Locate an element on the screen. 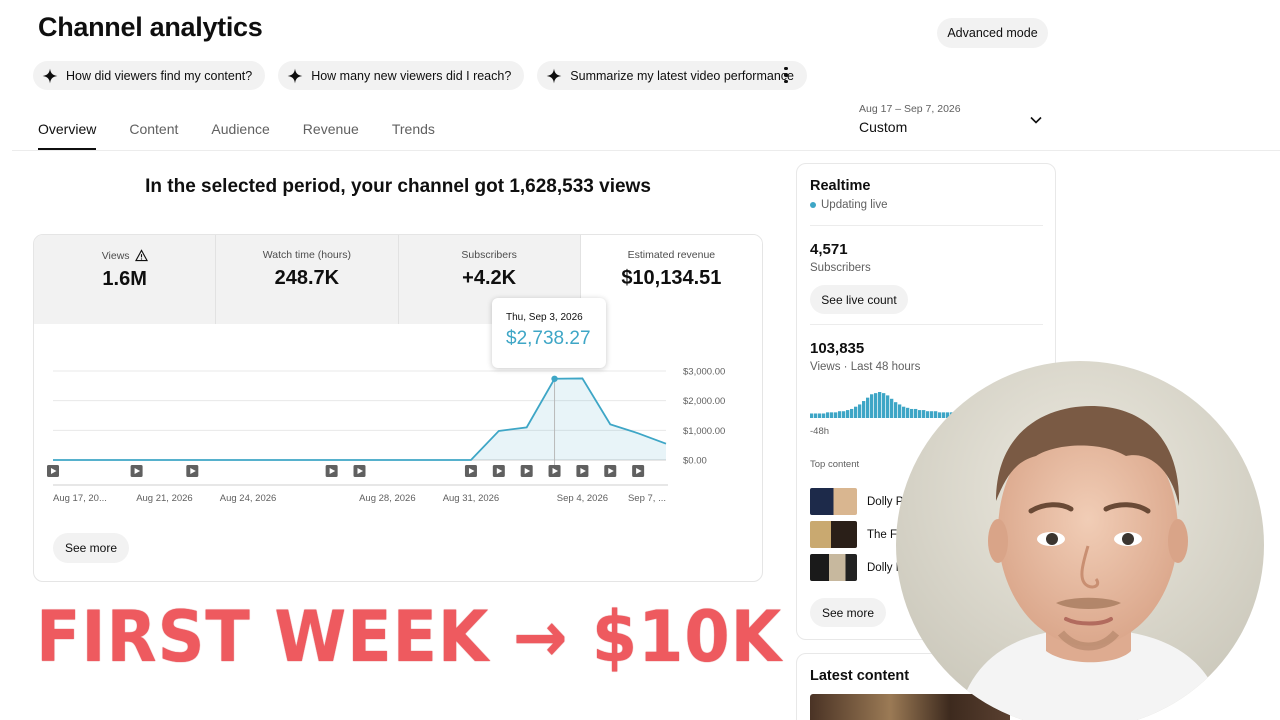  tab-overview: Overview is located at coordinates (67, 135).